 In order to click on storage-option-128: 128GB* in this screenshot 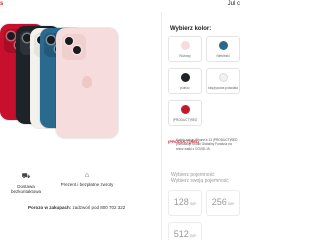, I will do `click(185, 203)`.